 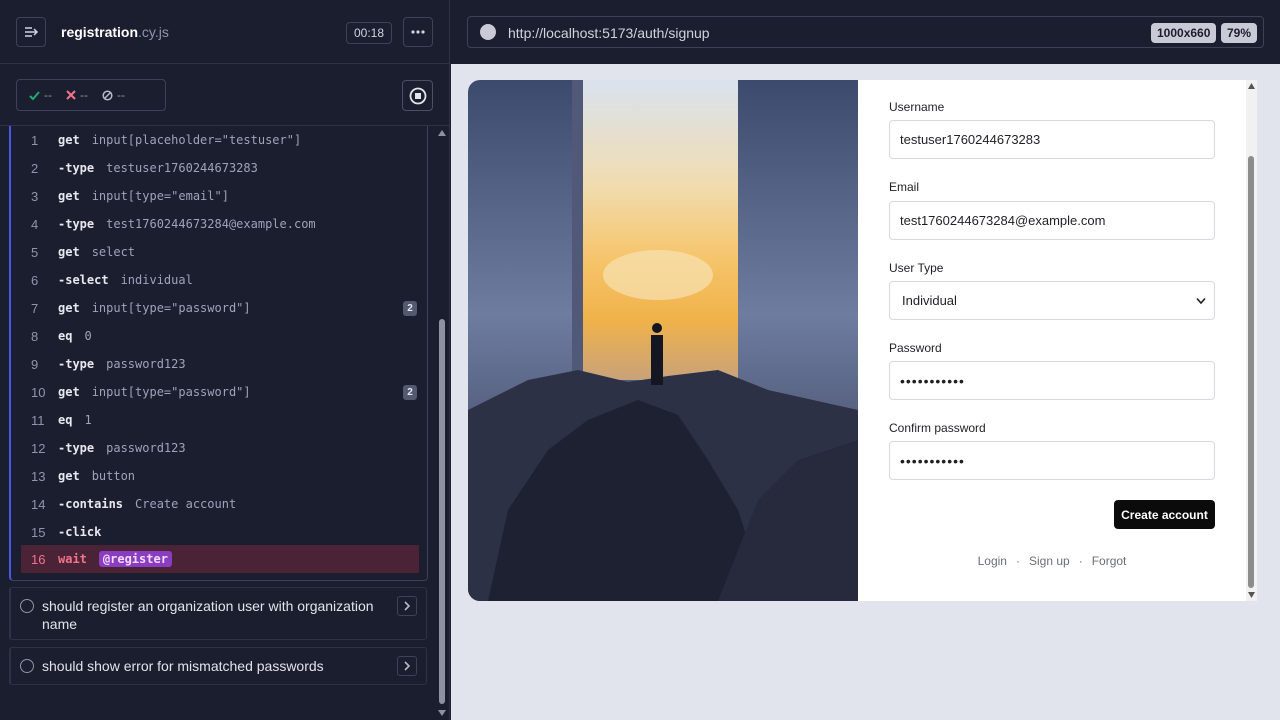 I want to click on command-arg: testuser1760244673283, so click(x=182, y=168).